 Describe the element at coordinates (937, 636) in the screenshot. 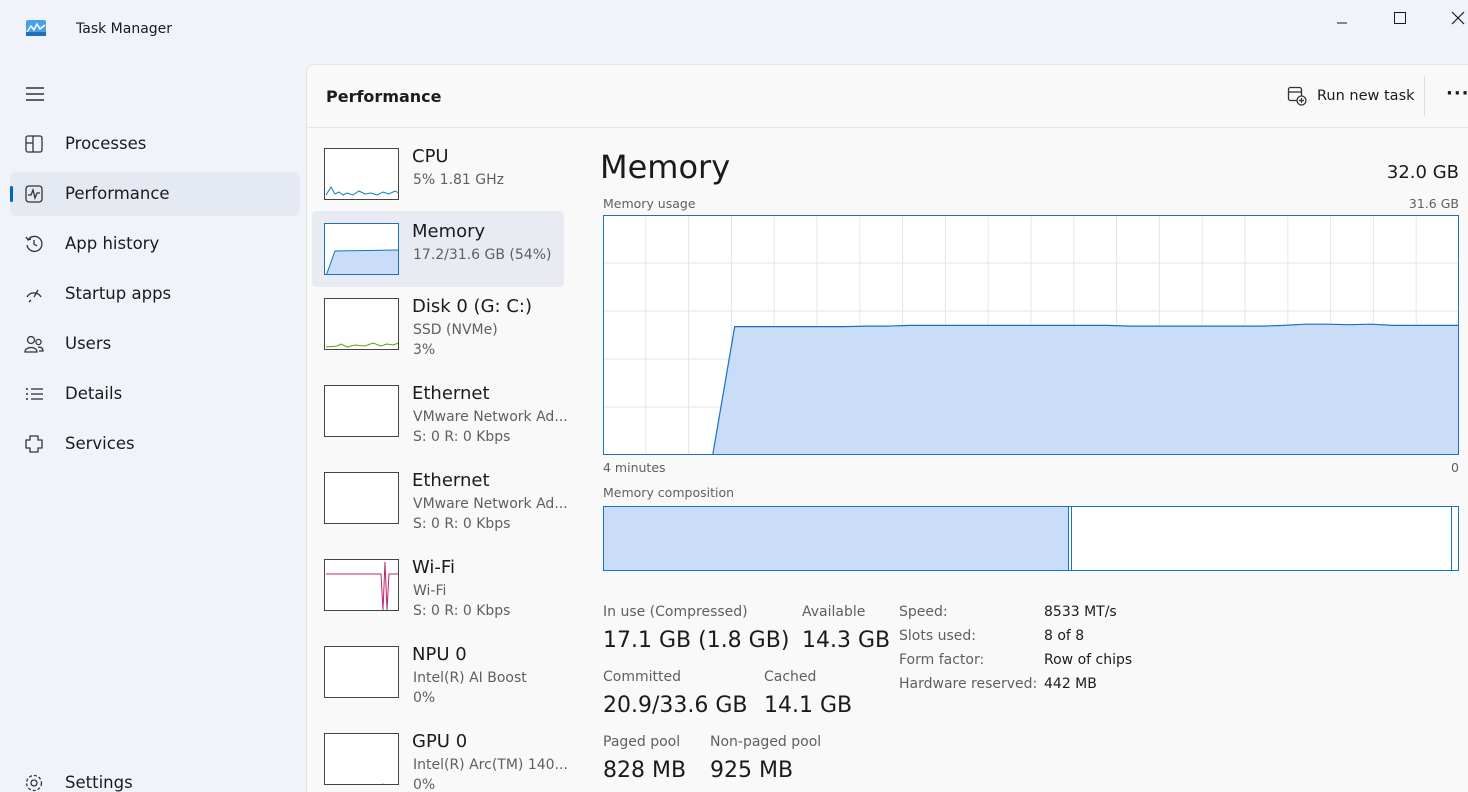

I see `slots-used-label: Slots used:` at that location.